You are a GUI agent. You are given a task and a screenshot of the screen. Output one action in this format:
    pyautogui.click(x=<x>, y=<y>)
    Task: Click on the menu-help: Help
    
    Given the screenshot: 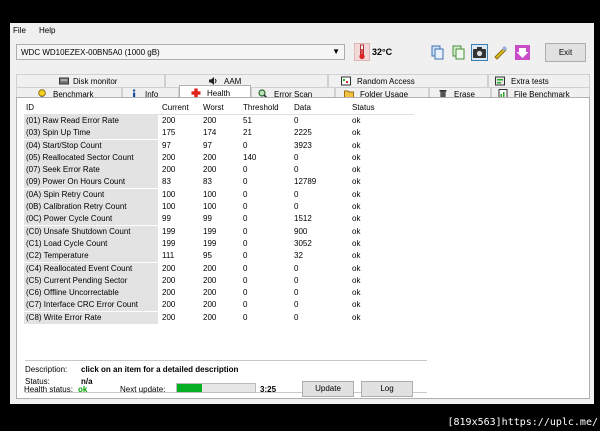 What is the action you would take?
    pyautogui.click(x=47, y=30)
    